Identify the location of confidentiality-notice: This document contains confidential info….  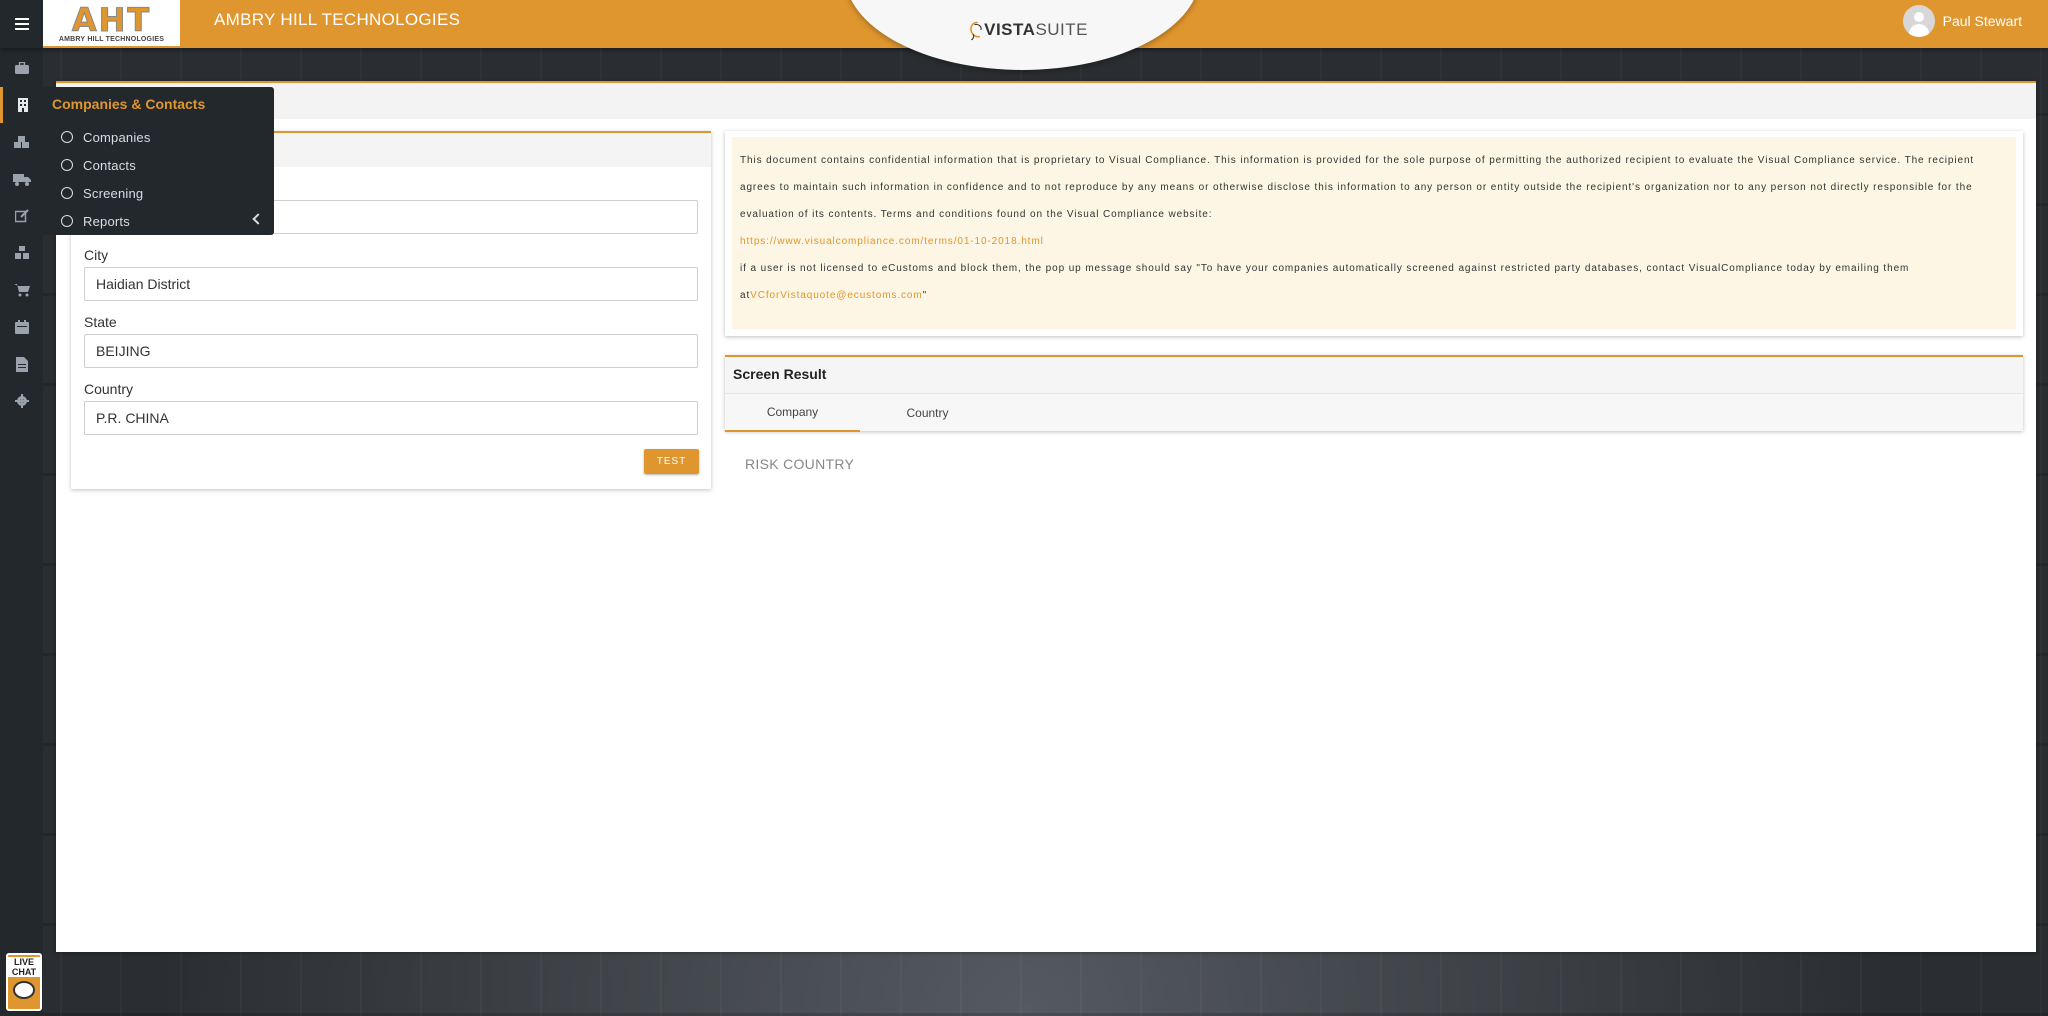
(1374, 233).